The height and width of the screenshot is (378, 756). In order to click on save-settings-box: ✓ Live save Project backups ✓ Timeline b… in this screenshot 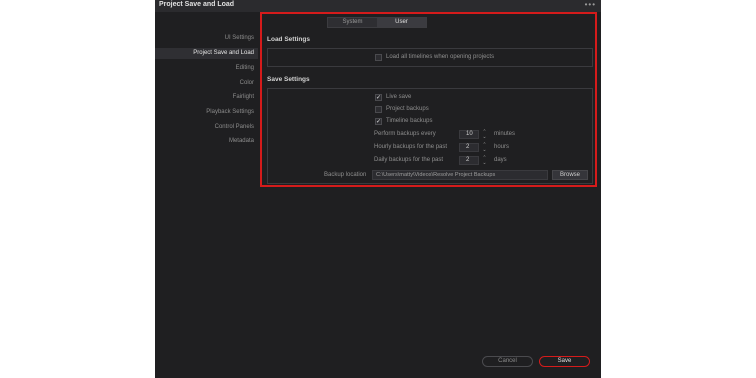, I will do `click(430, 136)`.